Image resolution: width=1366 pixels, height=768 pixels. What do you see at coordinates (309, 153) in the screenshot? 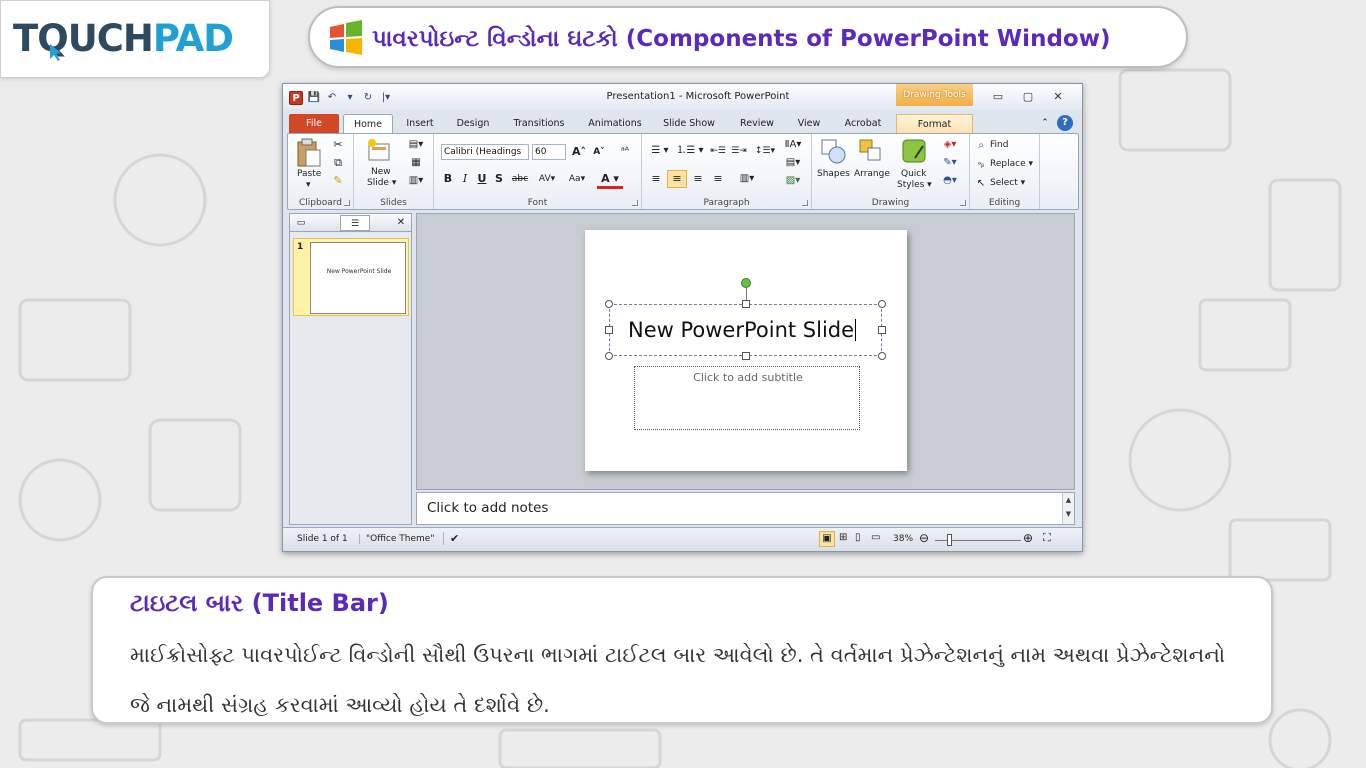
I see `paste-icon` at bounding box center [309, 153].